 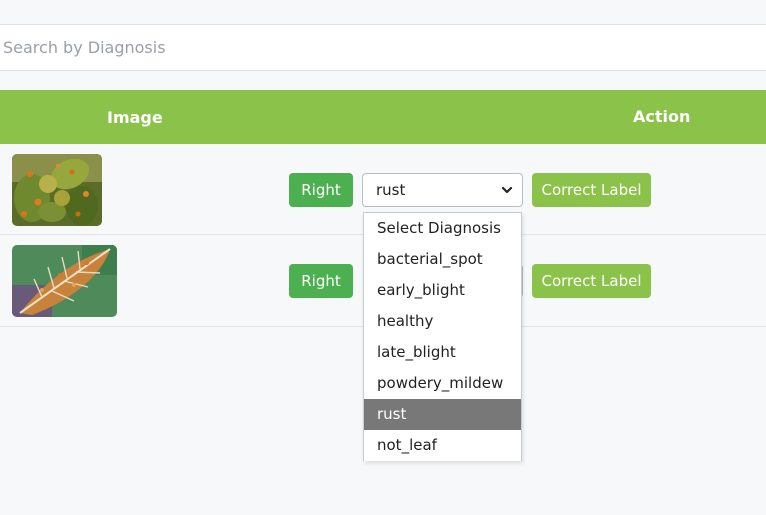 I want to click on dropdown-option: early_blight, so click(x=442, y=290).